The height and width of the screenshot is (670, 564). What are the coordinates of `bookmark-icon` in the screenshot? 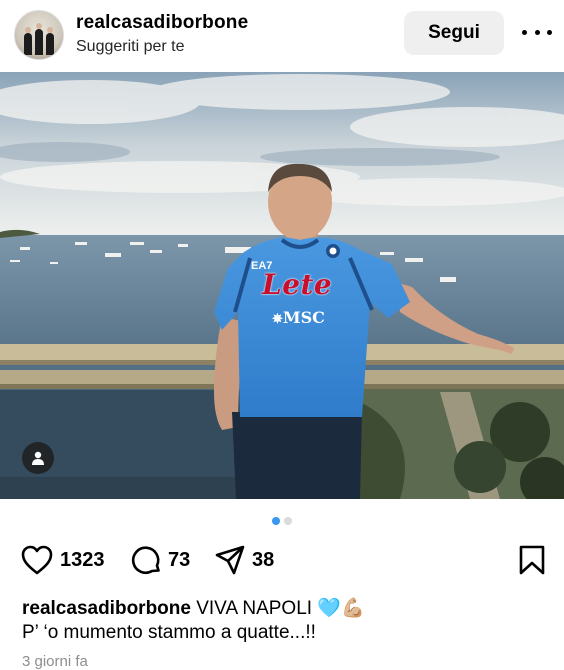 It's located at (532, 560).